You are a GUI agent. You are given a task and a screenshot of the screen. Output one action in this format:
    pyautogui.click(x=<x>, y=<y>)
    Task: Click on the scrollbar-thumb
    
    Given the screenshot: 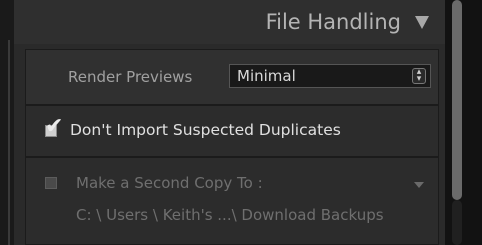 What is the action you would take?
    pyautogui.click(x=457, y=100)
    